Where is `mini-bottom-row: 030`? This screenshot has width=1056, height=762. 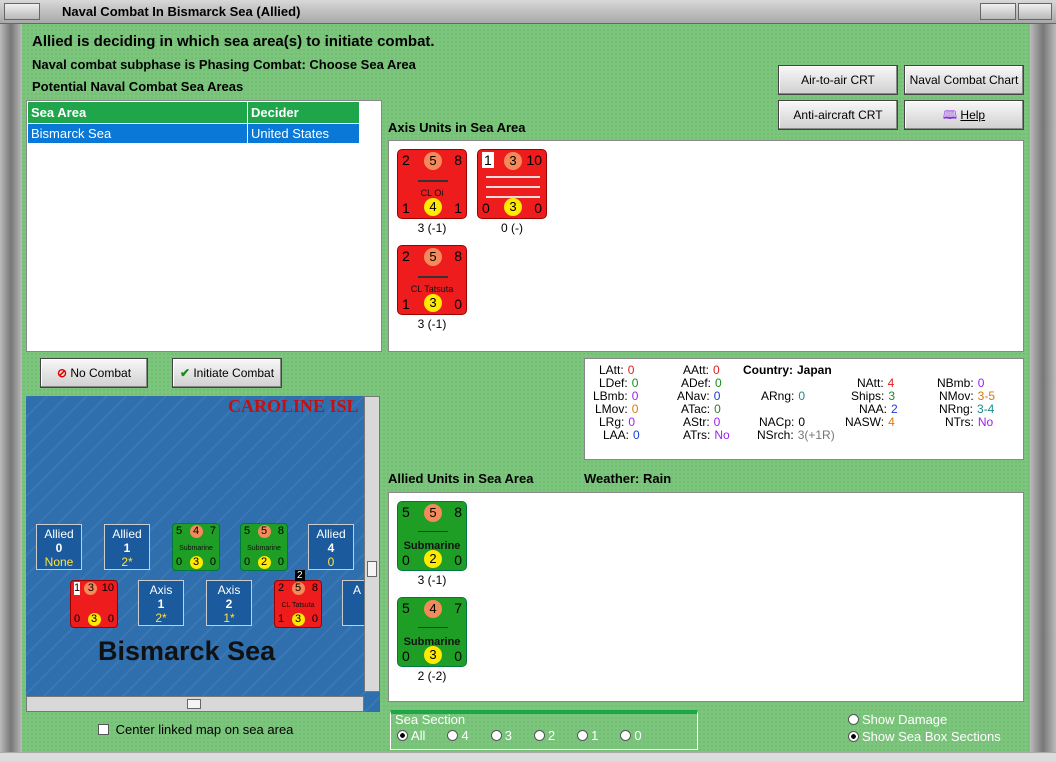
mini-bottom-row: 030 is located at coordinates (196, 562).